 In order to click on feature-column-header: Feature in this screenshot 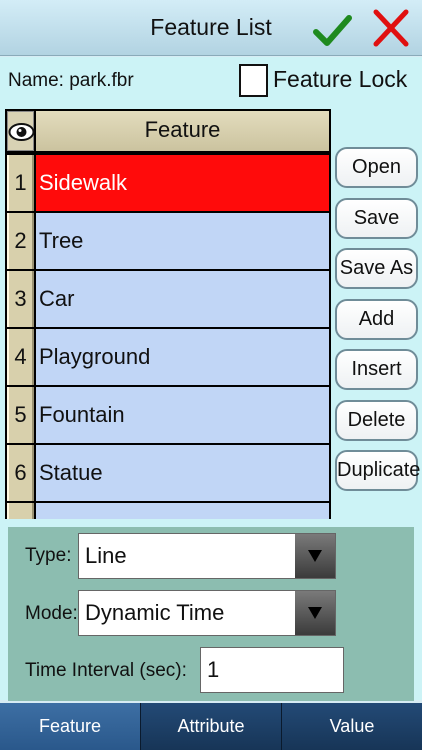, I will do `click(182, 131)`.